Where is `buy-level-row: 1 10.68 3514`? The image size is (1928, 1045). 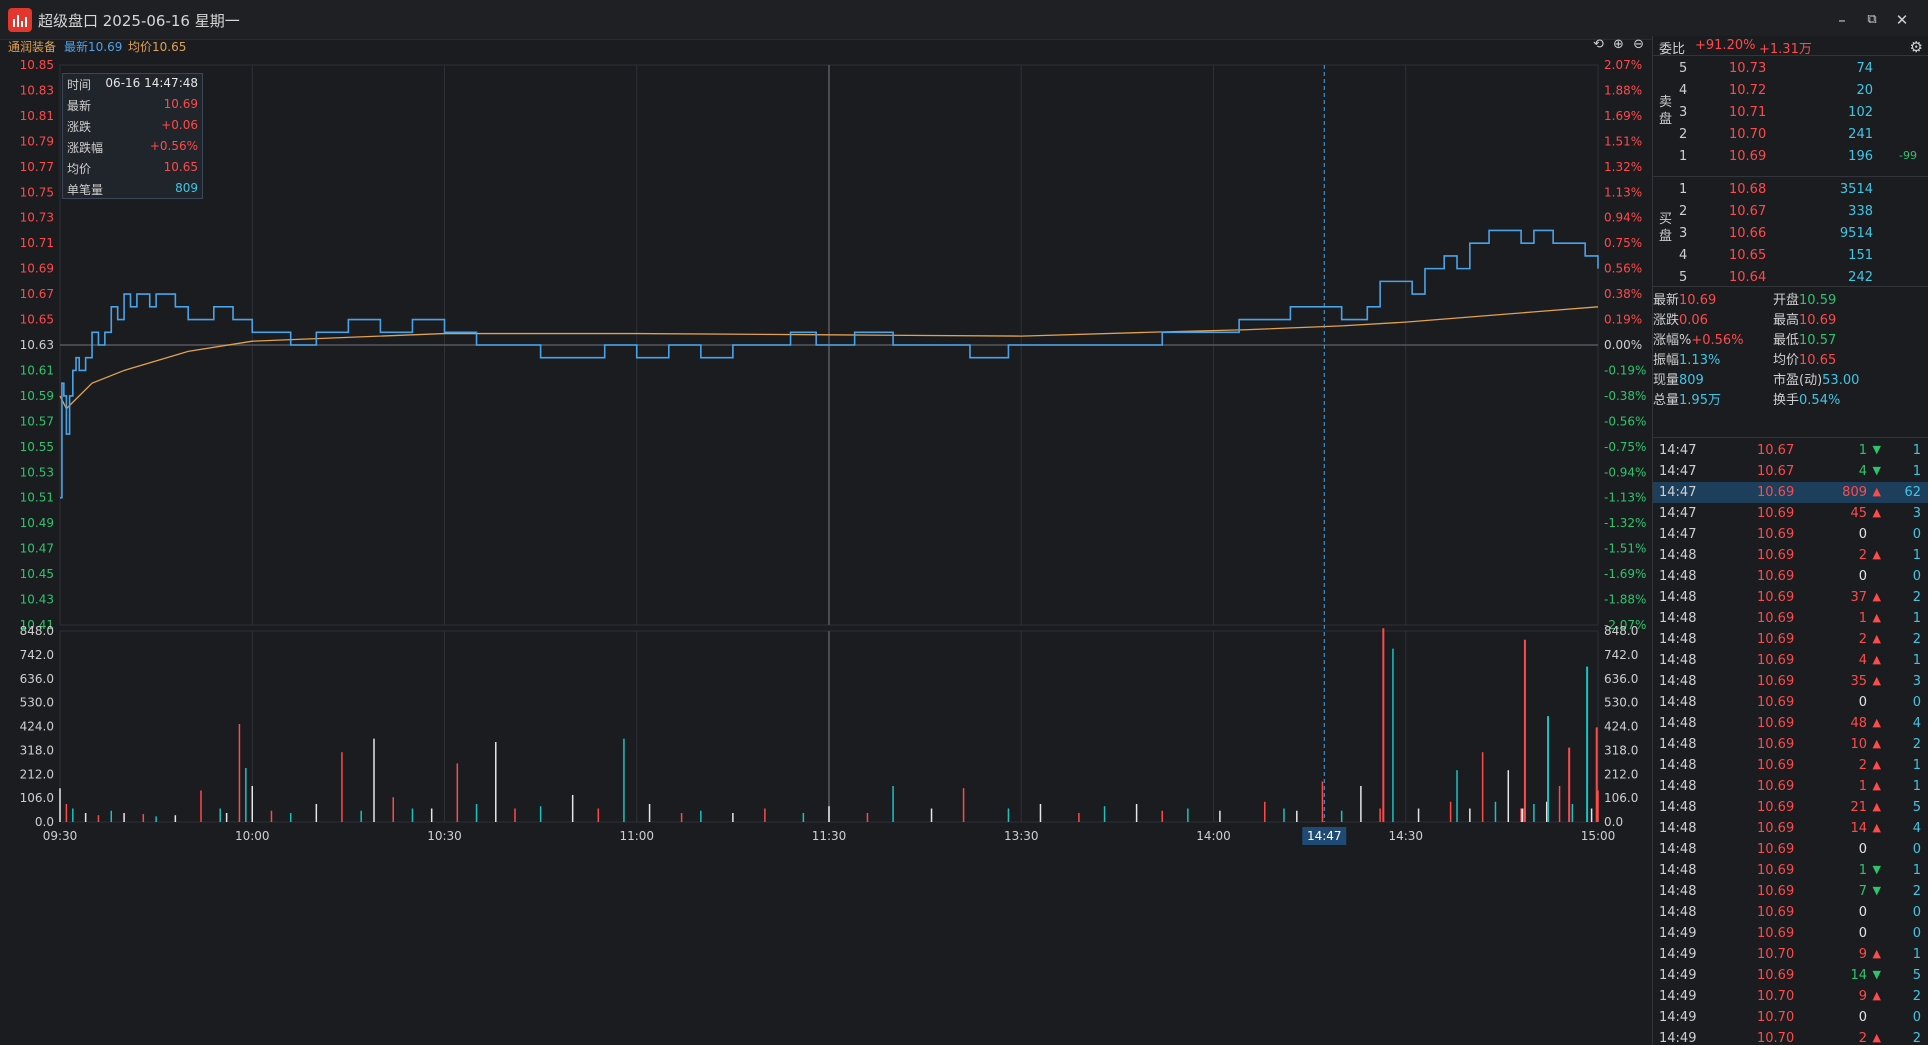
buy-level-row: 1 10.68 3514 is located at coordinates (1790, 190).